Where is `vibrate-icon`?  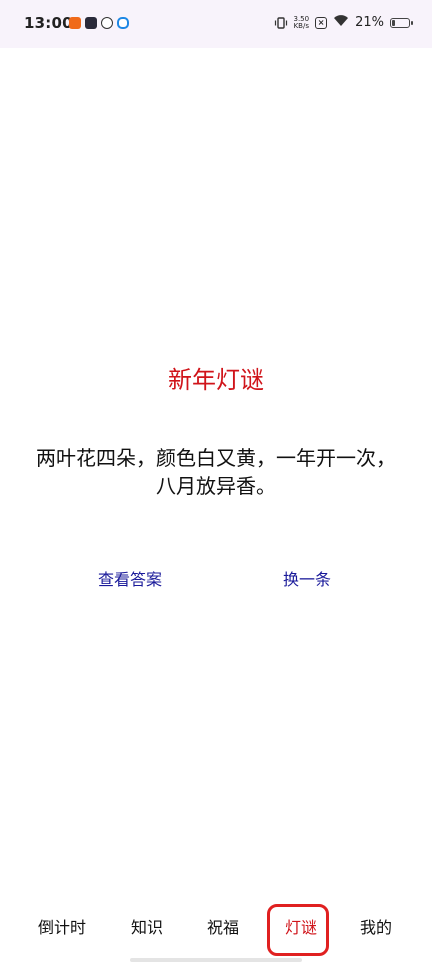 vibrate-icon is located at coordinates (281, 23).